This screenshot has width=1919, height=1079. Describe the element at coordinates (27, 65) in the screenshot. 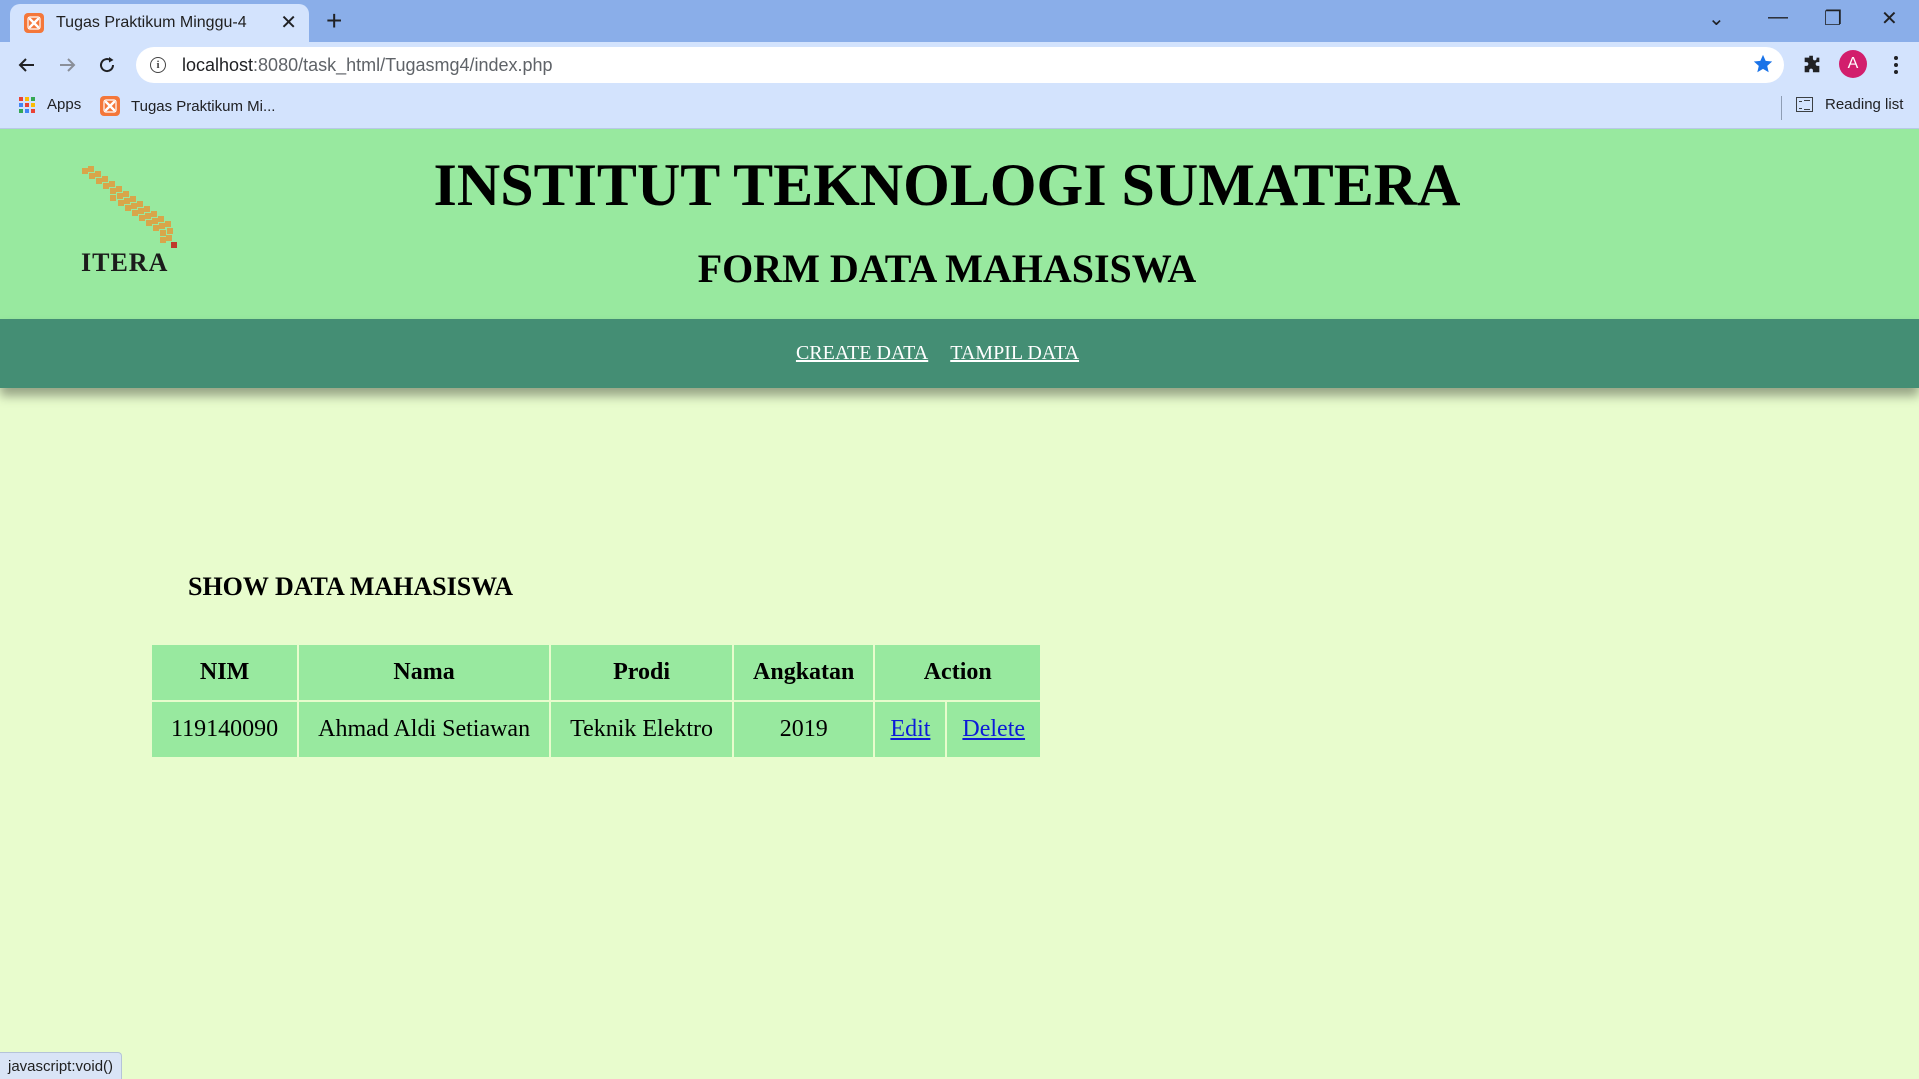

I see `back-icon` at that location.